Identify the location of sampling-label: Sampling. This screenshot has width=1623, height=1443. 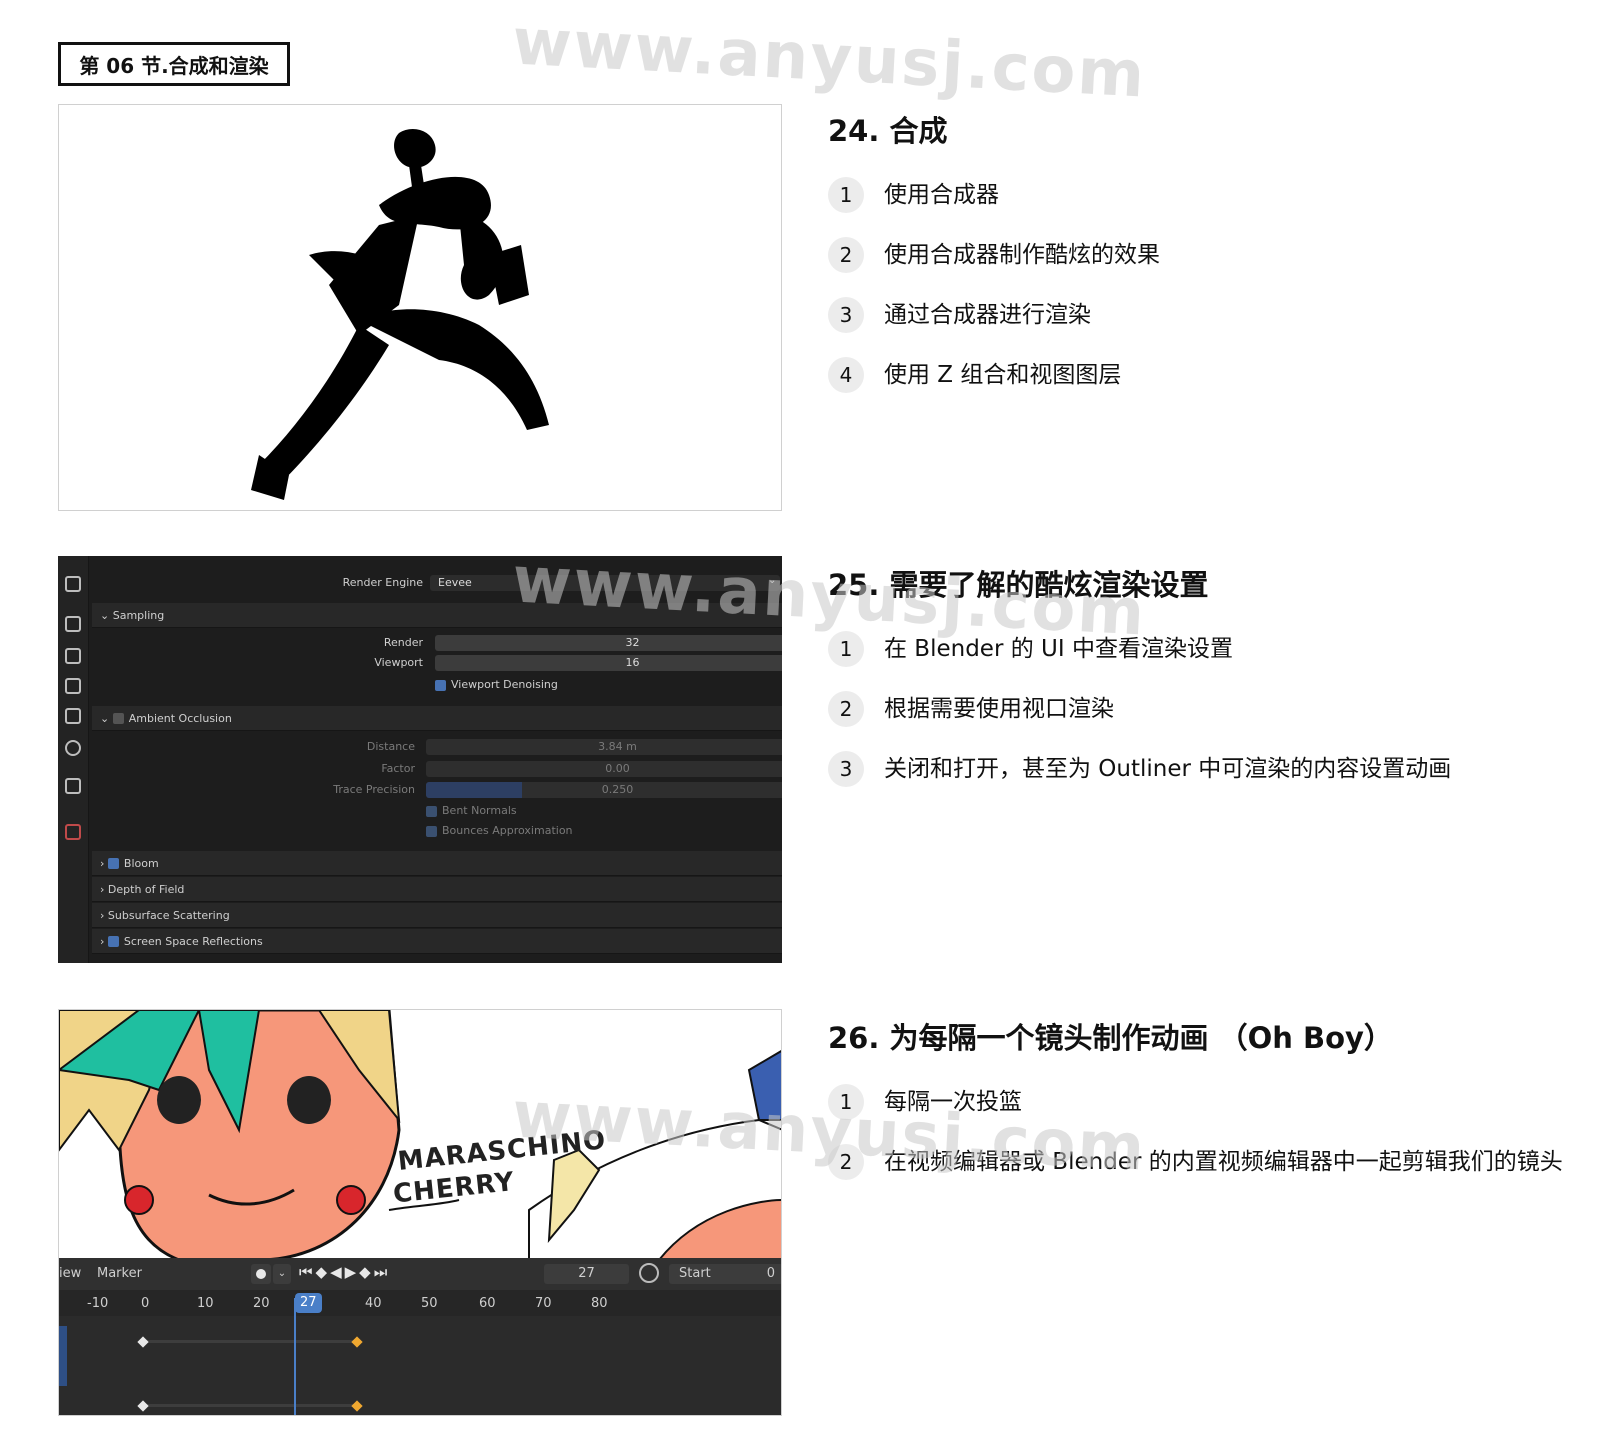
(138, 615).